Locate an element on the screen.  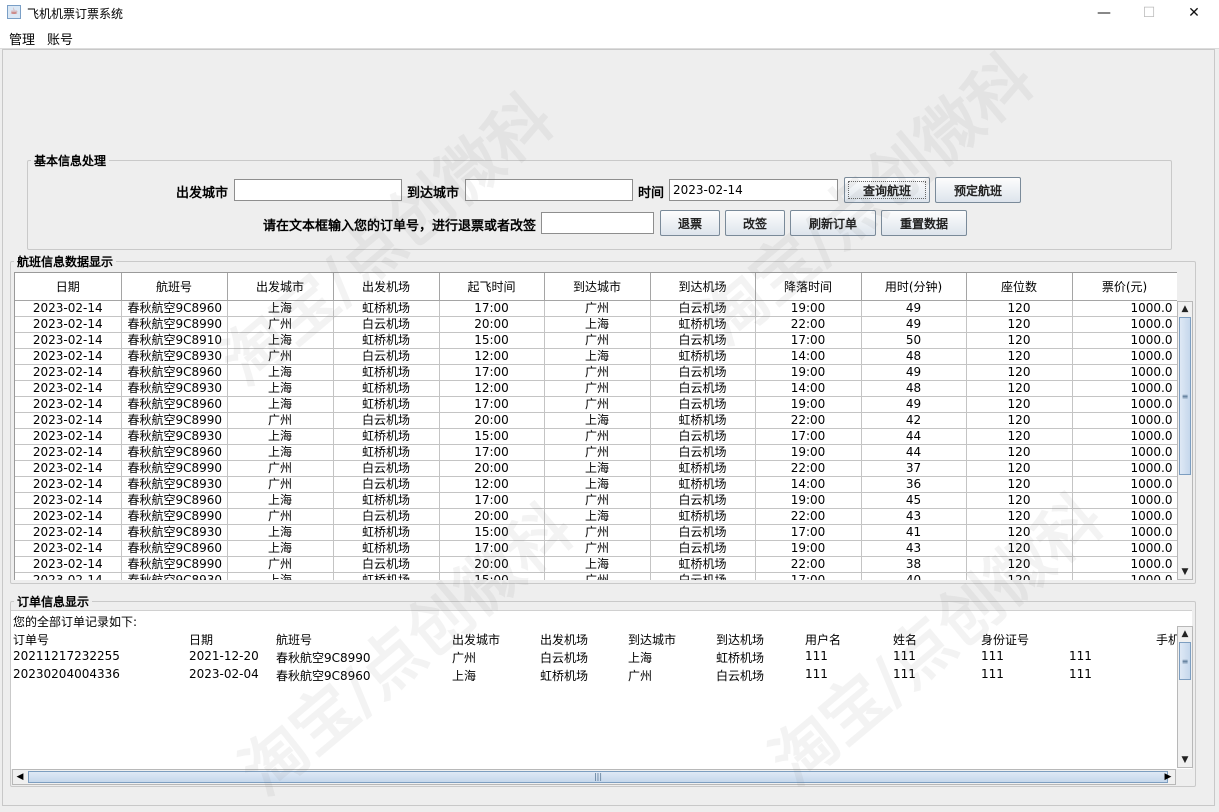
col-header-depart-airport: 出发机场 is located at coordinates (386, 287).